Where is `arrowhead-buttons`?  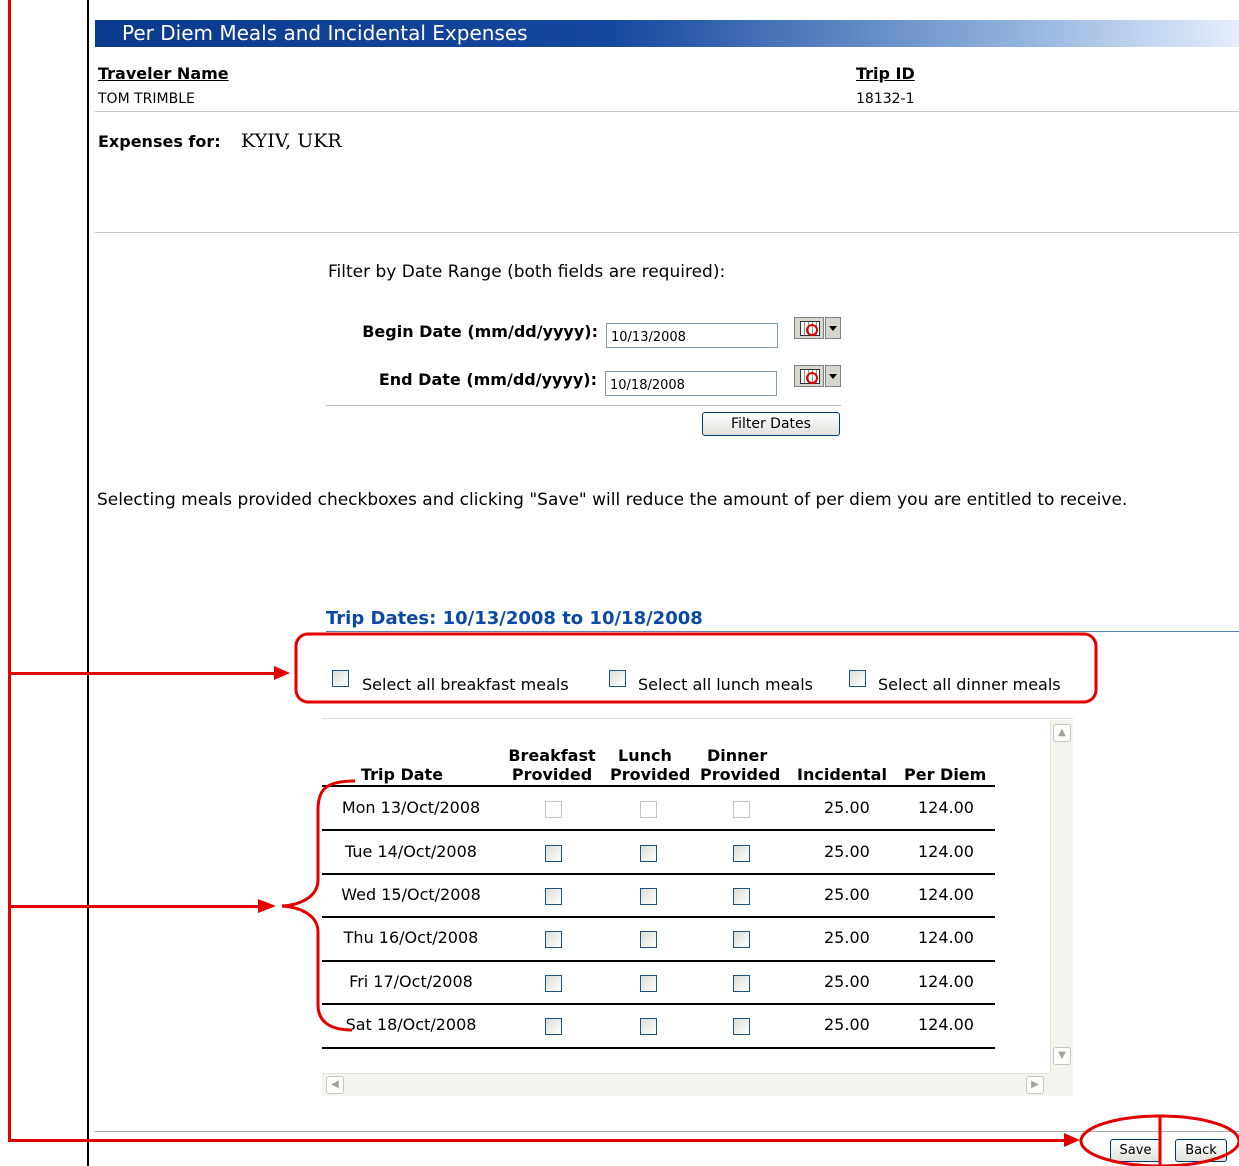 arrowhead-buttons is located at coordinates (1072, 1140).